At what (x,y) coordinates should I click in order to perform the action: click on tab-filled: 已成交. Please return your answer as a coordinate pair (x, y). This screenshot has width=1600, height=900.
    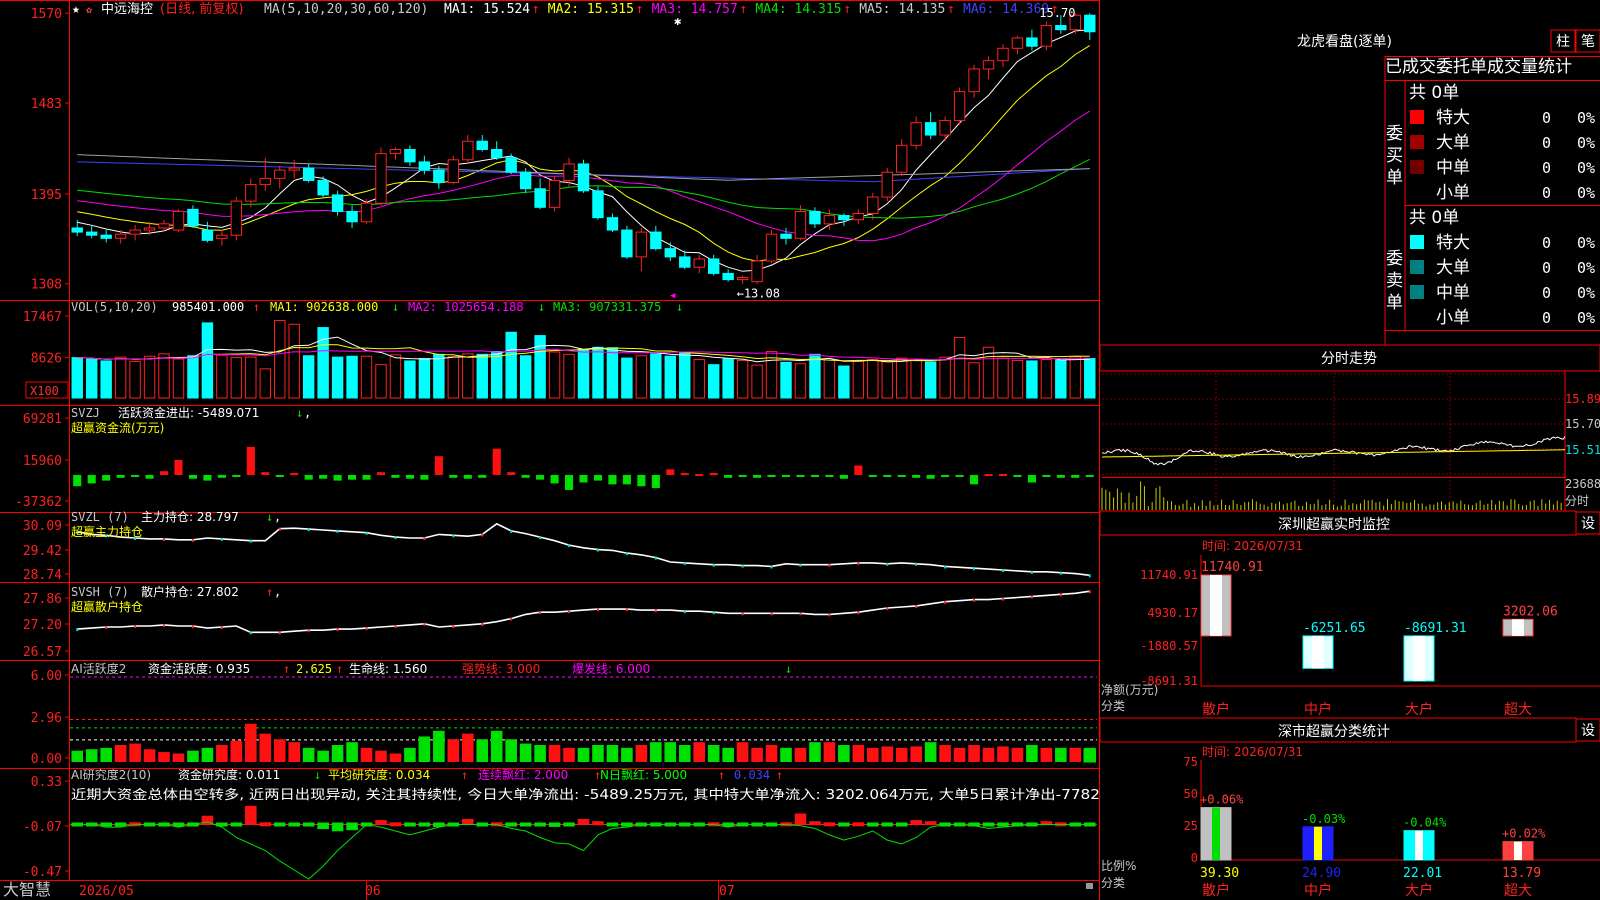
    Looking at the image, I should click on (1410, 67).